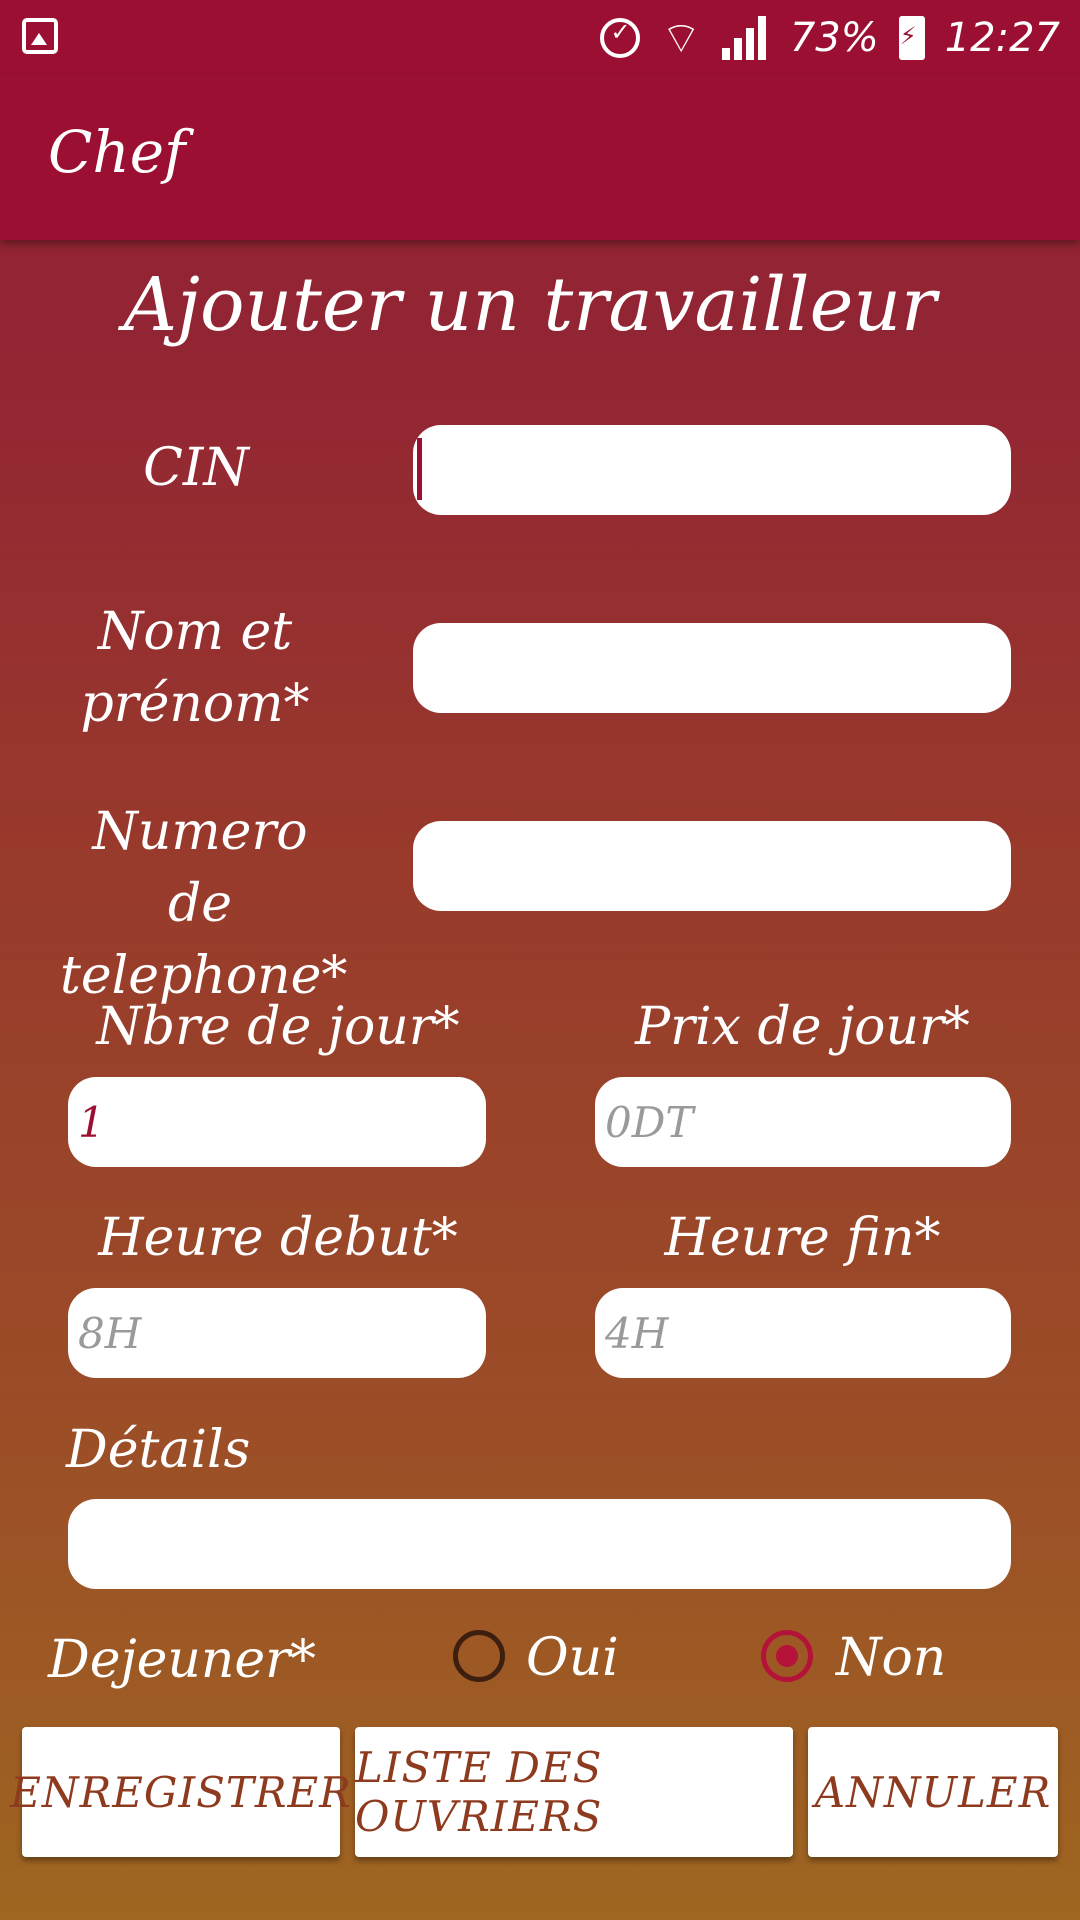  Describe the element at coordinates (195, 632) in the screenshot. I see `name-label-line1: Nom et` at that location.